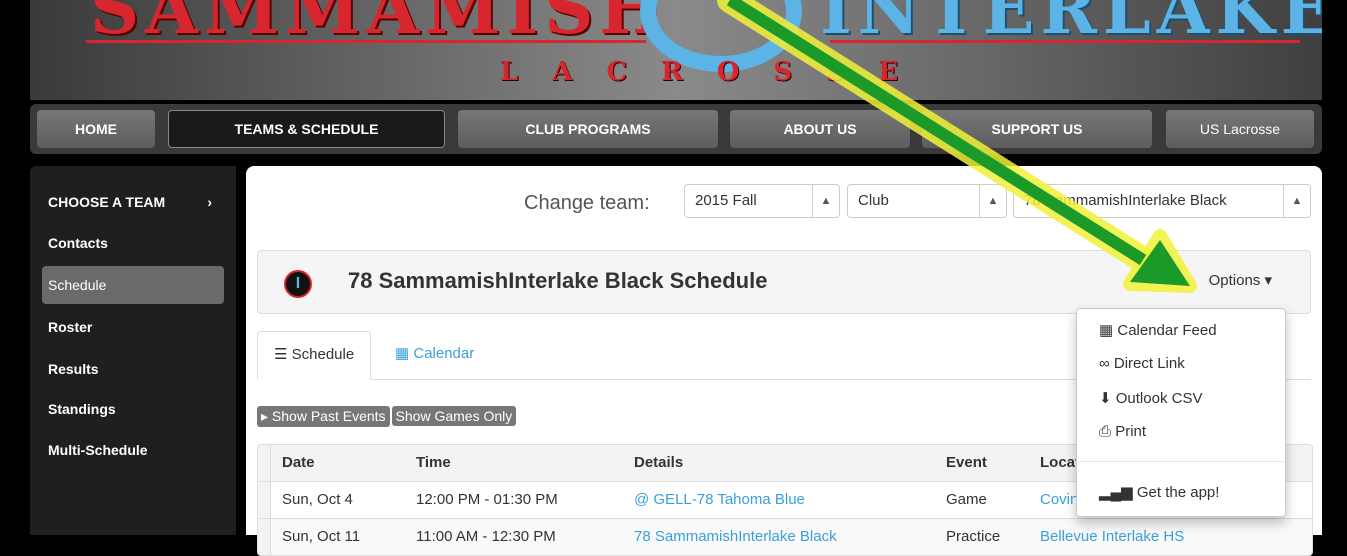 This screenshot has width=1347, height=556. What do you see at coordinates (1167, 330) in the screenshot?
I see `menu-item-calendar-feed-label: Calendar Feed` at bounding box center [1167, 330].